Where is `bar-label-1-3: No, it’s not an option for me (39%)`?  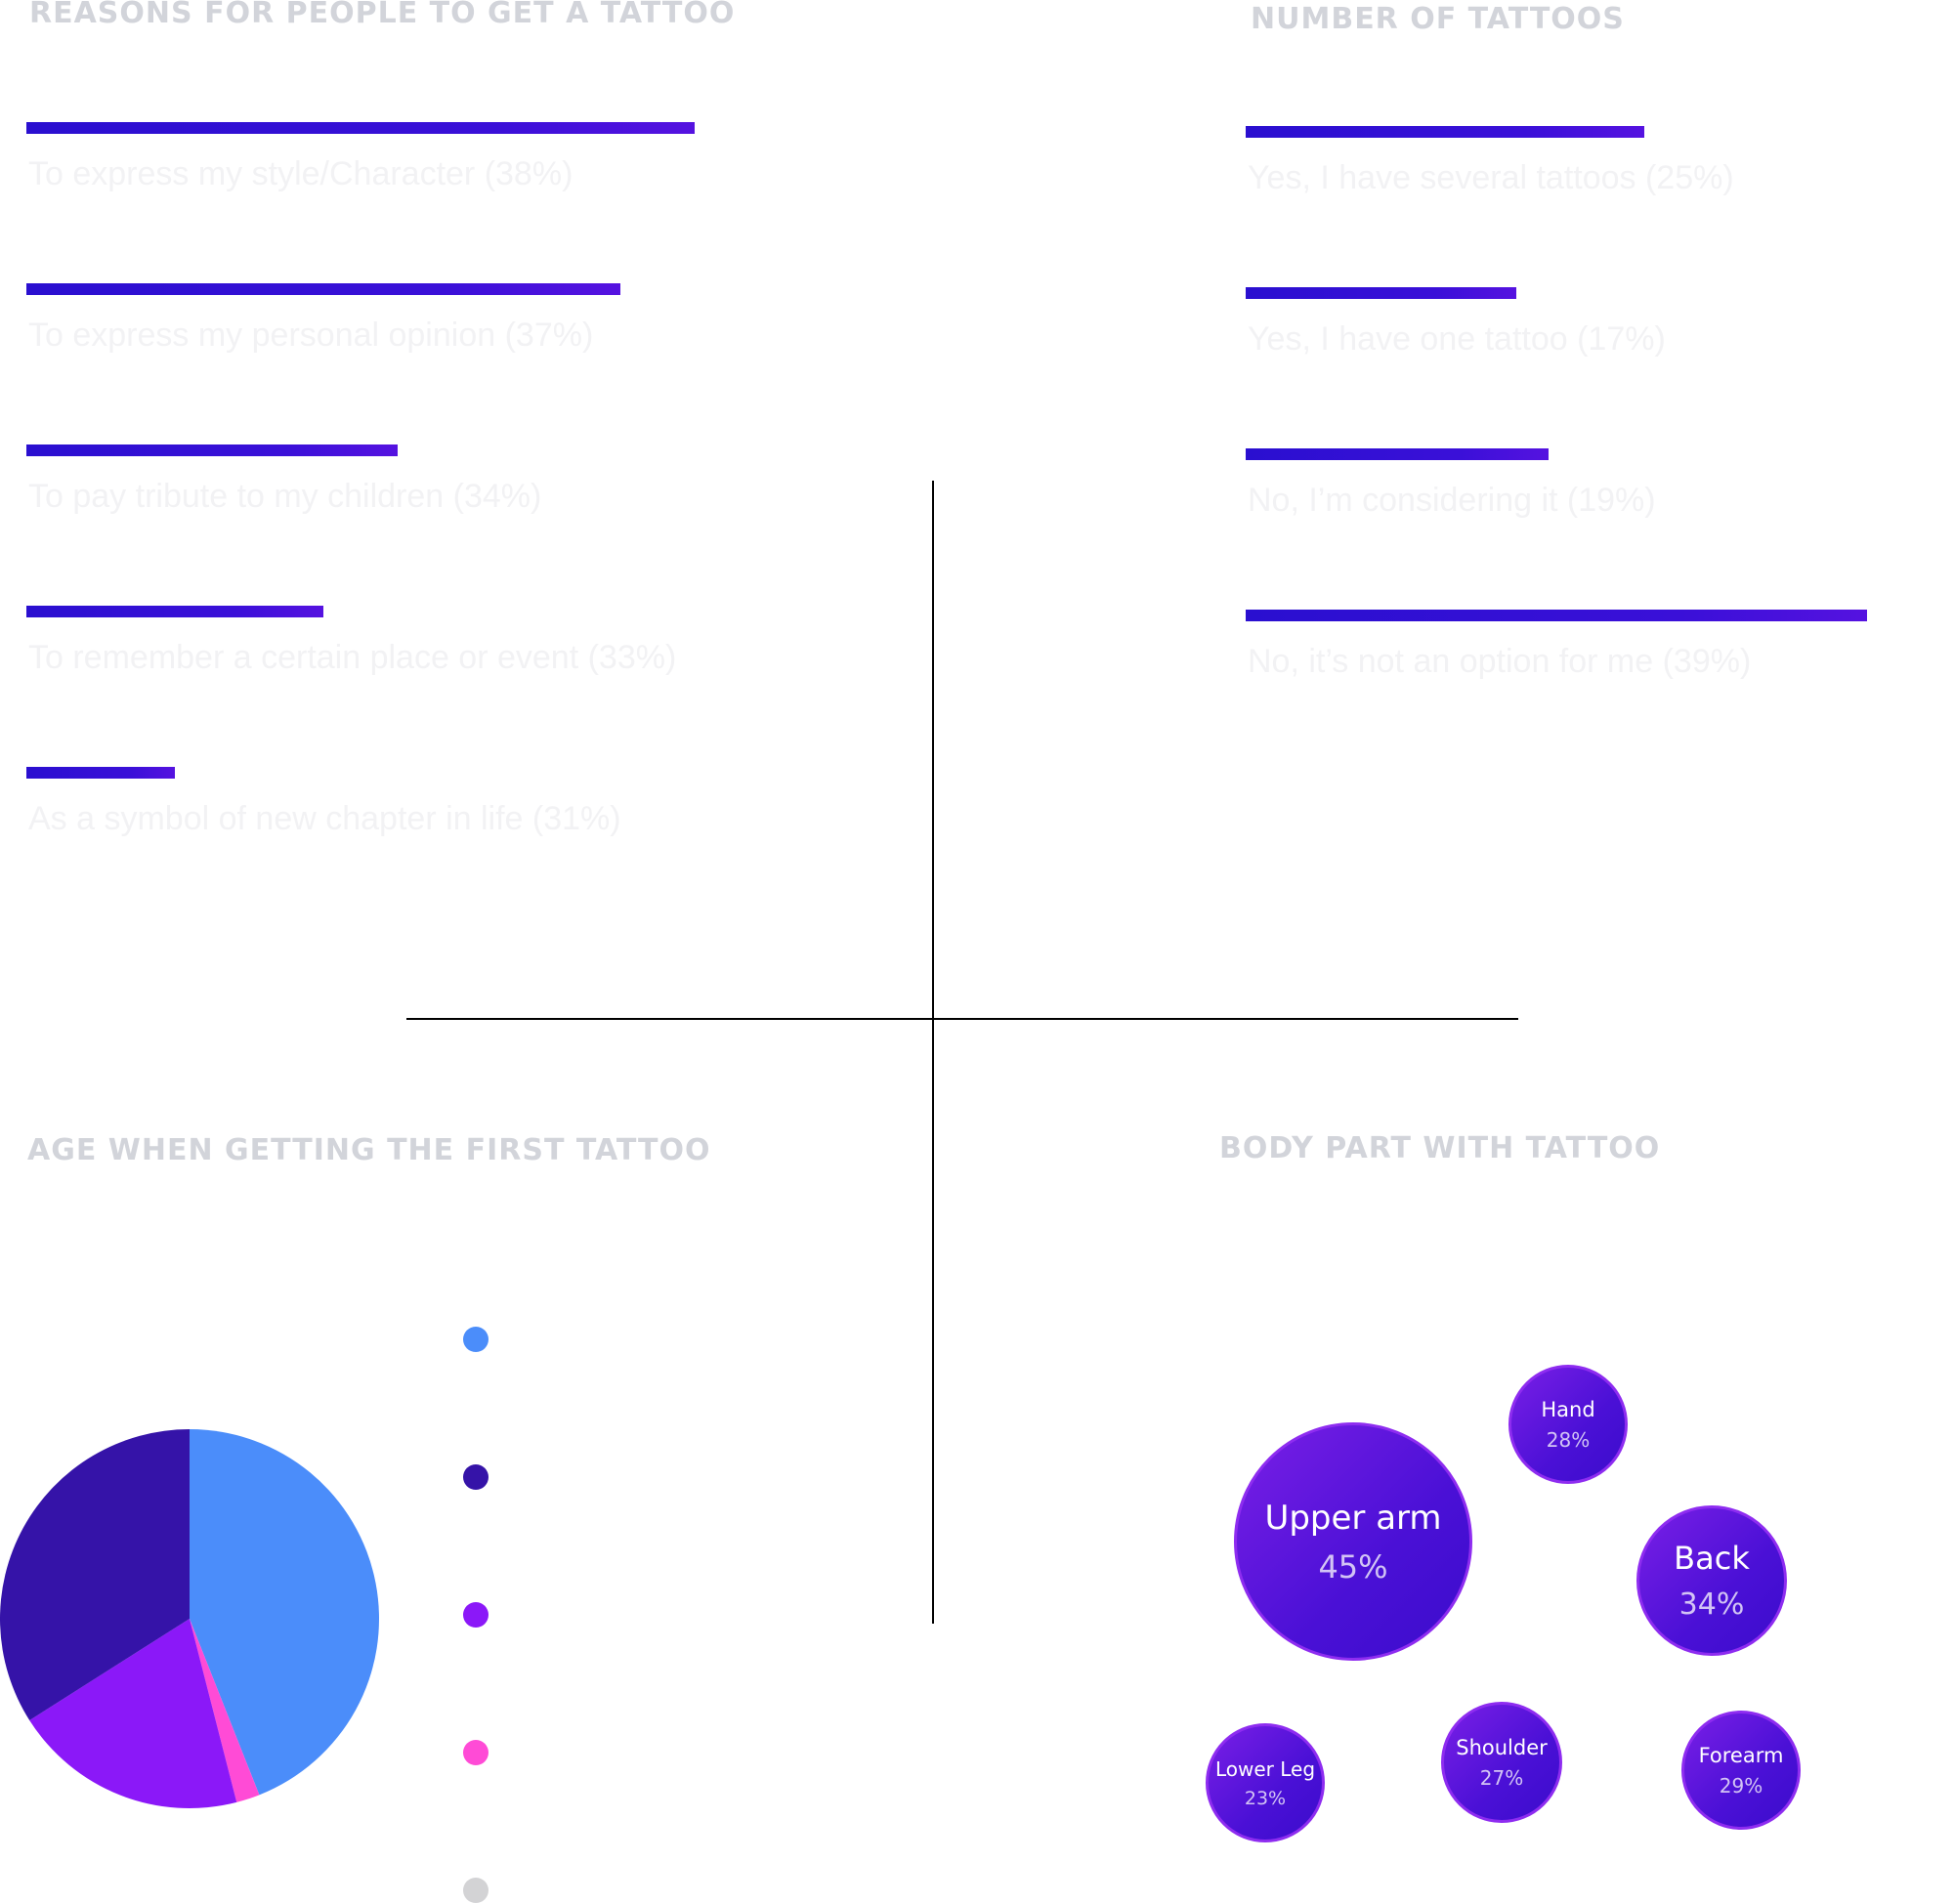 bar-label-1-3: No, it’s not an option for me (39%) is located at coordinates (1500, 661).